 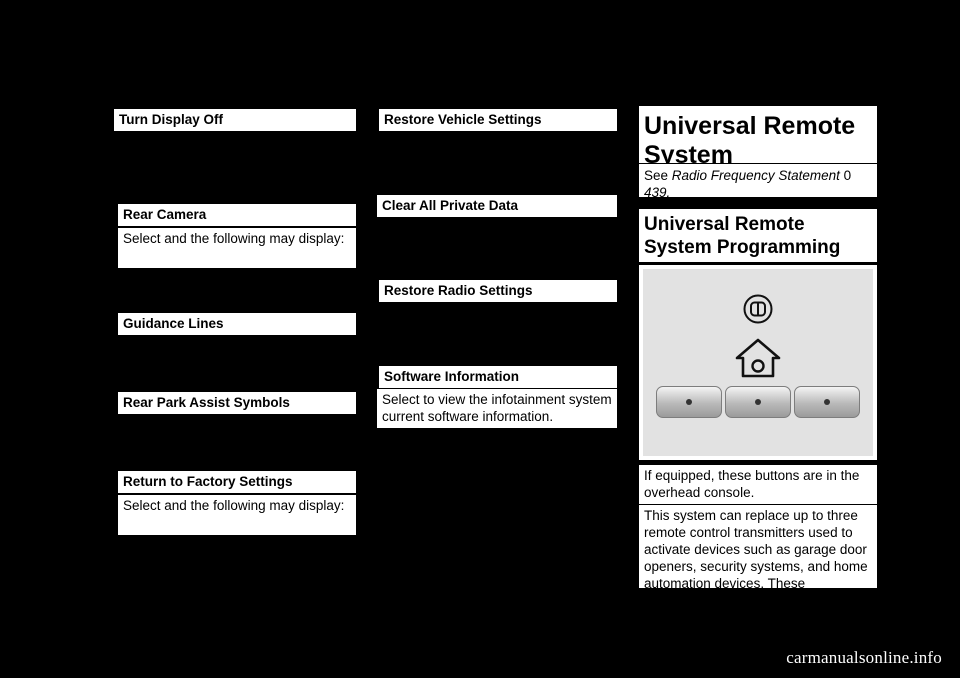 What do you see at coordinates (498, 120) in the screenshot?
I see `section-heading-restore-vehicle-settings: Restore Vehicle Settings` at bounding box center [498, 120].